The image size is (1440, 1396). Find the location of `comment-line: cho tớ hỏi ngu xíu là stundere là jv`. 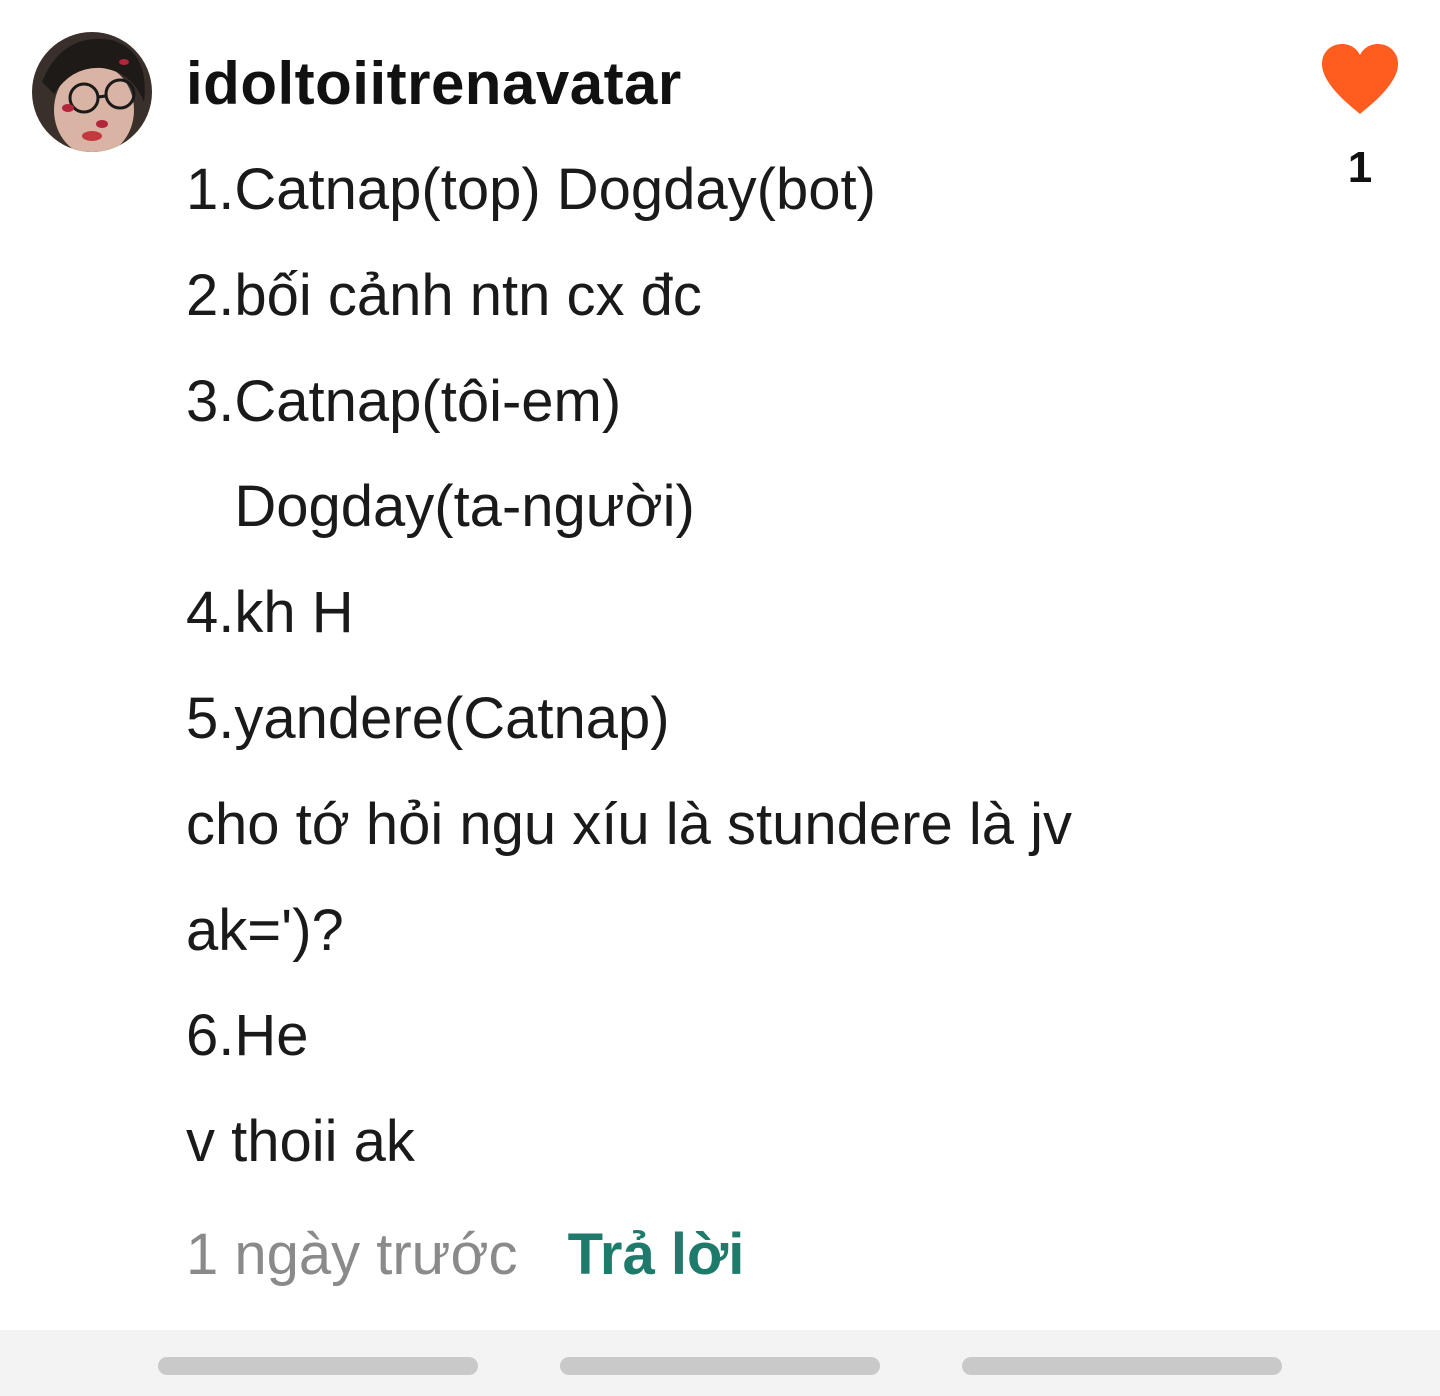

comment-line: cho tớ hỏi ngu xíu là stundere là jv is located at coordinates (629, 824).